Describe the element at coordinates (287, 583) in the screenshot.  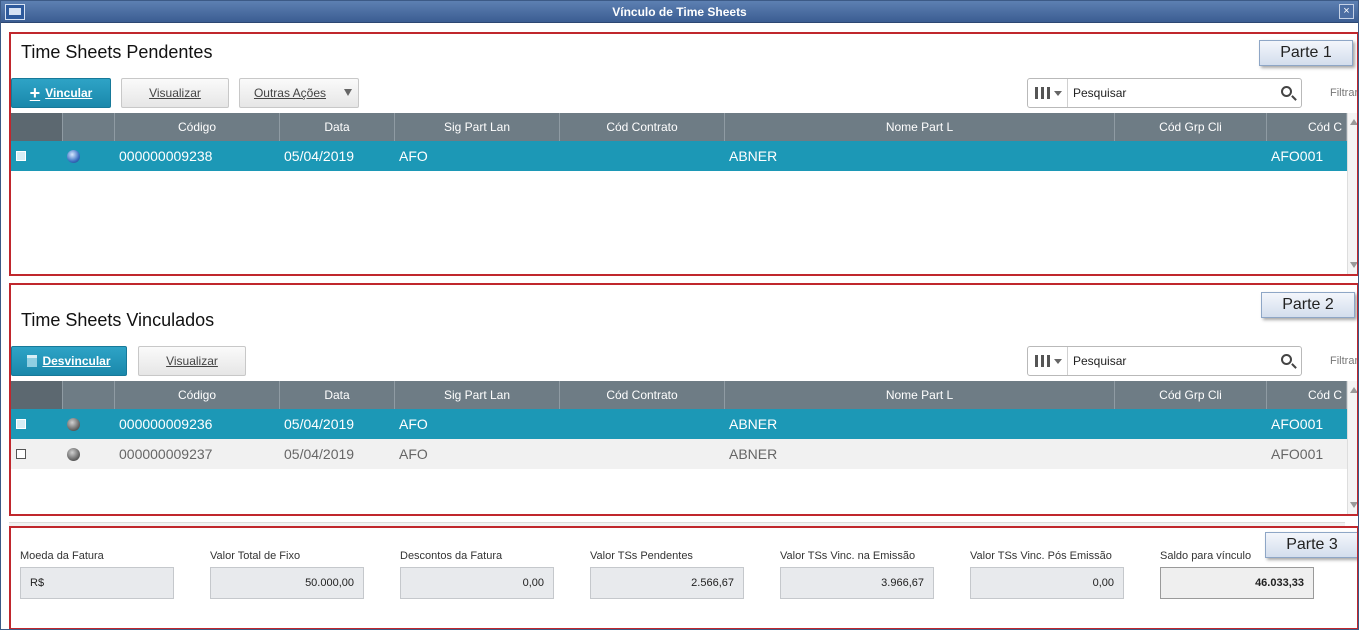
I see `valor-fixo-field: 50.000,00` at that location.